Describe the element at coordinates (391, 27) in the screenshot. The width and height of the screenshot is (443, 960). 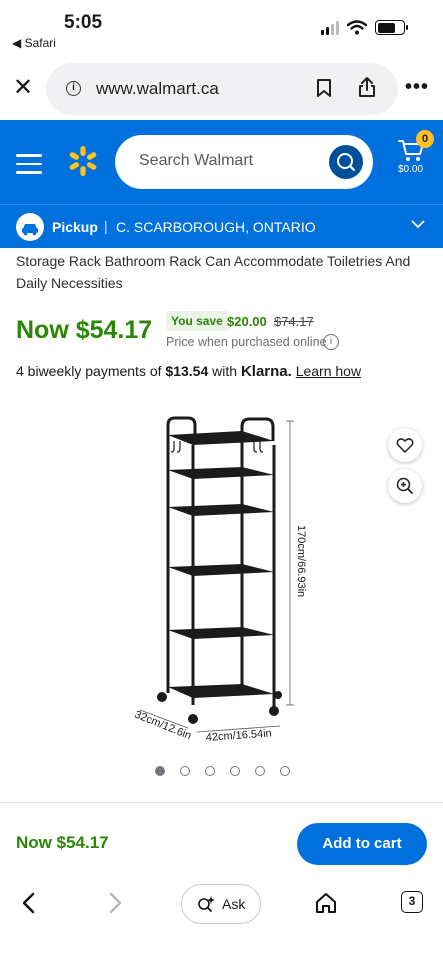
I see `battery-icon` at that location.